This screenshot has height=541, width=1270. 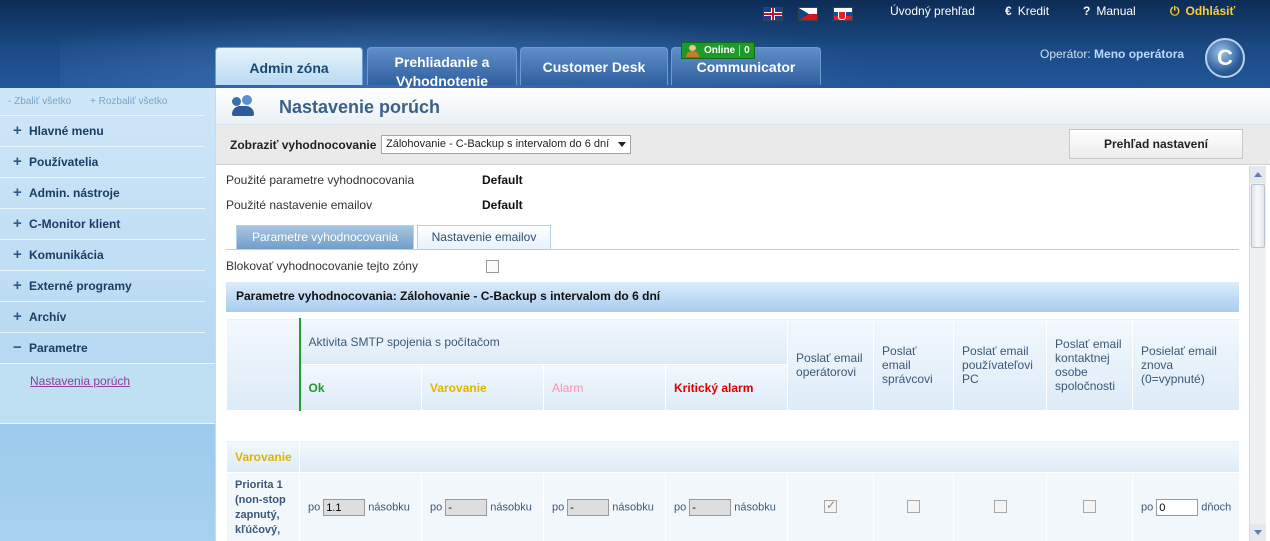 What do you see at coordinates (843, 14) in the screenshot?
I see `slovak-flag-icon` at bounding box center [843, 14].